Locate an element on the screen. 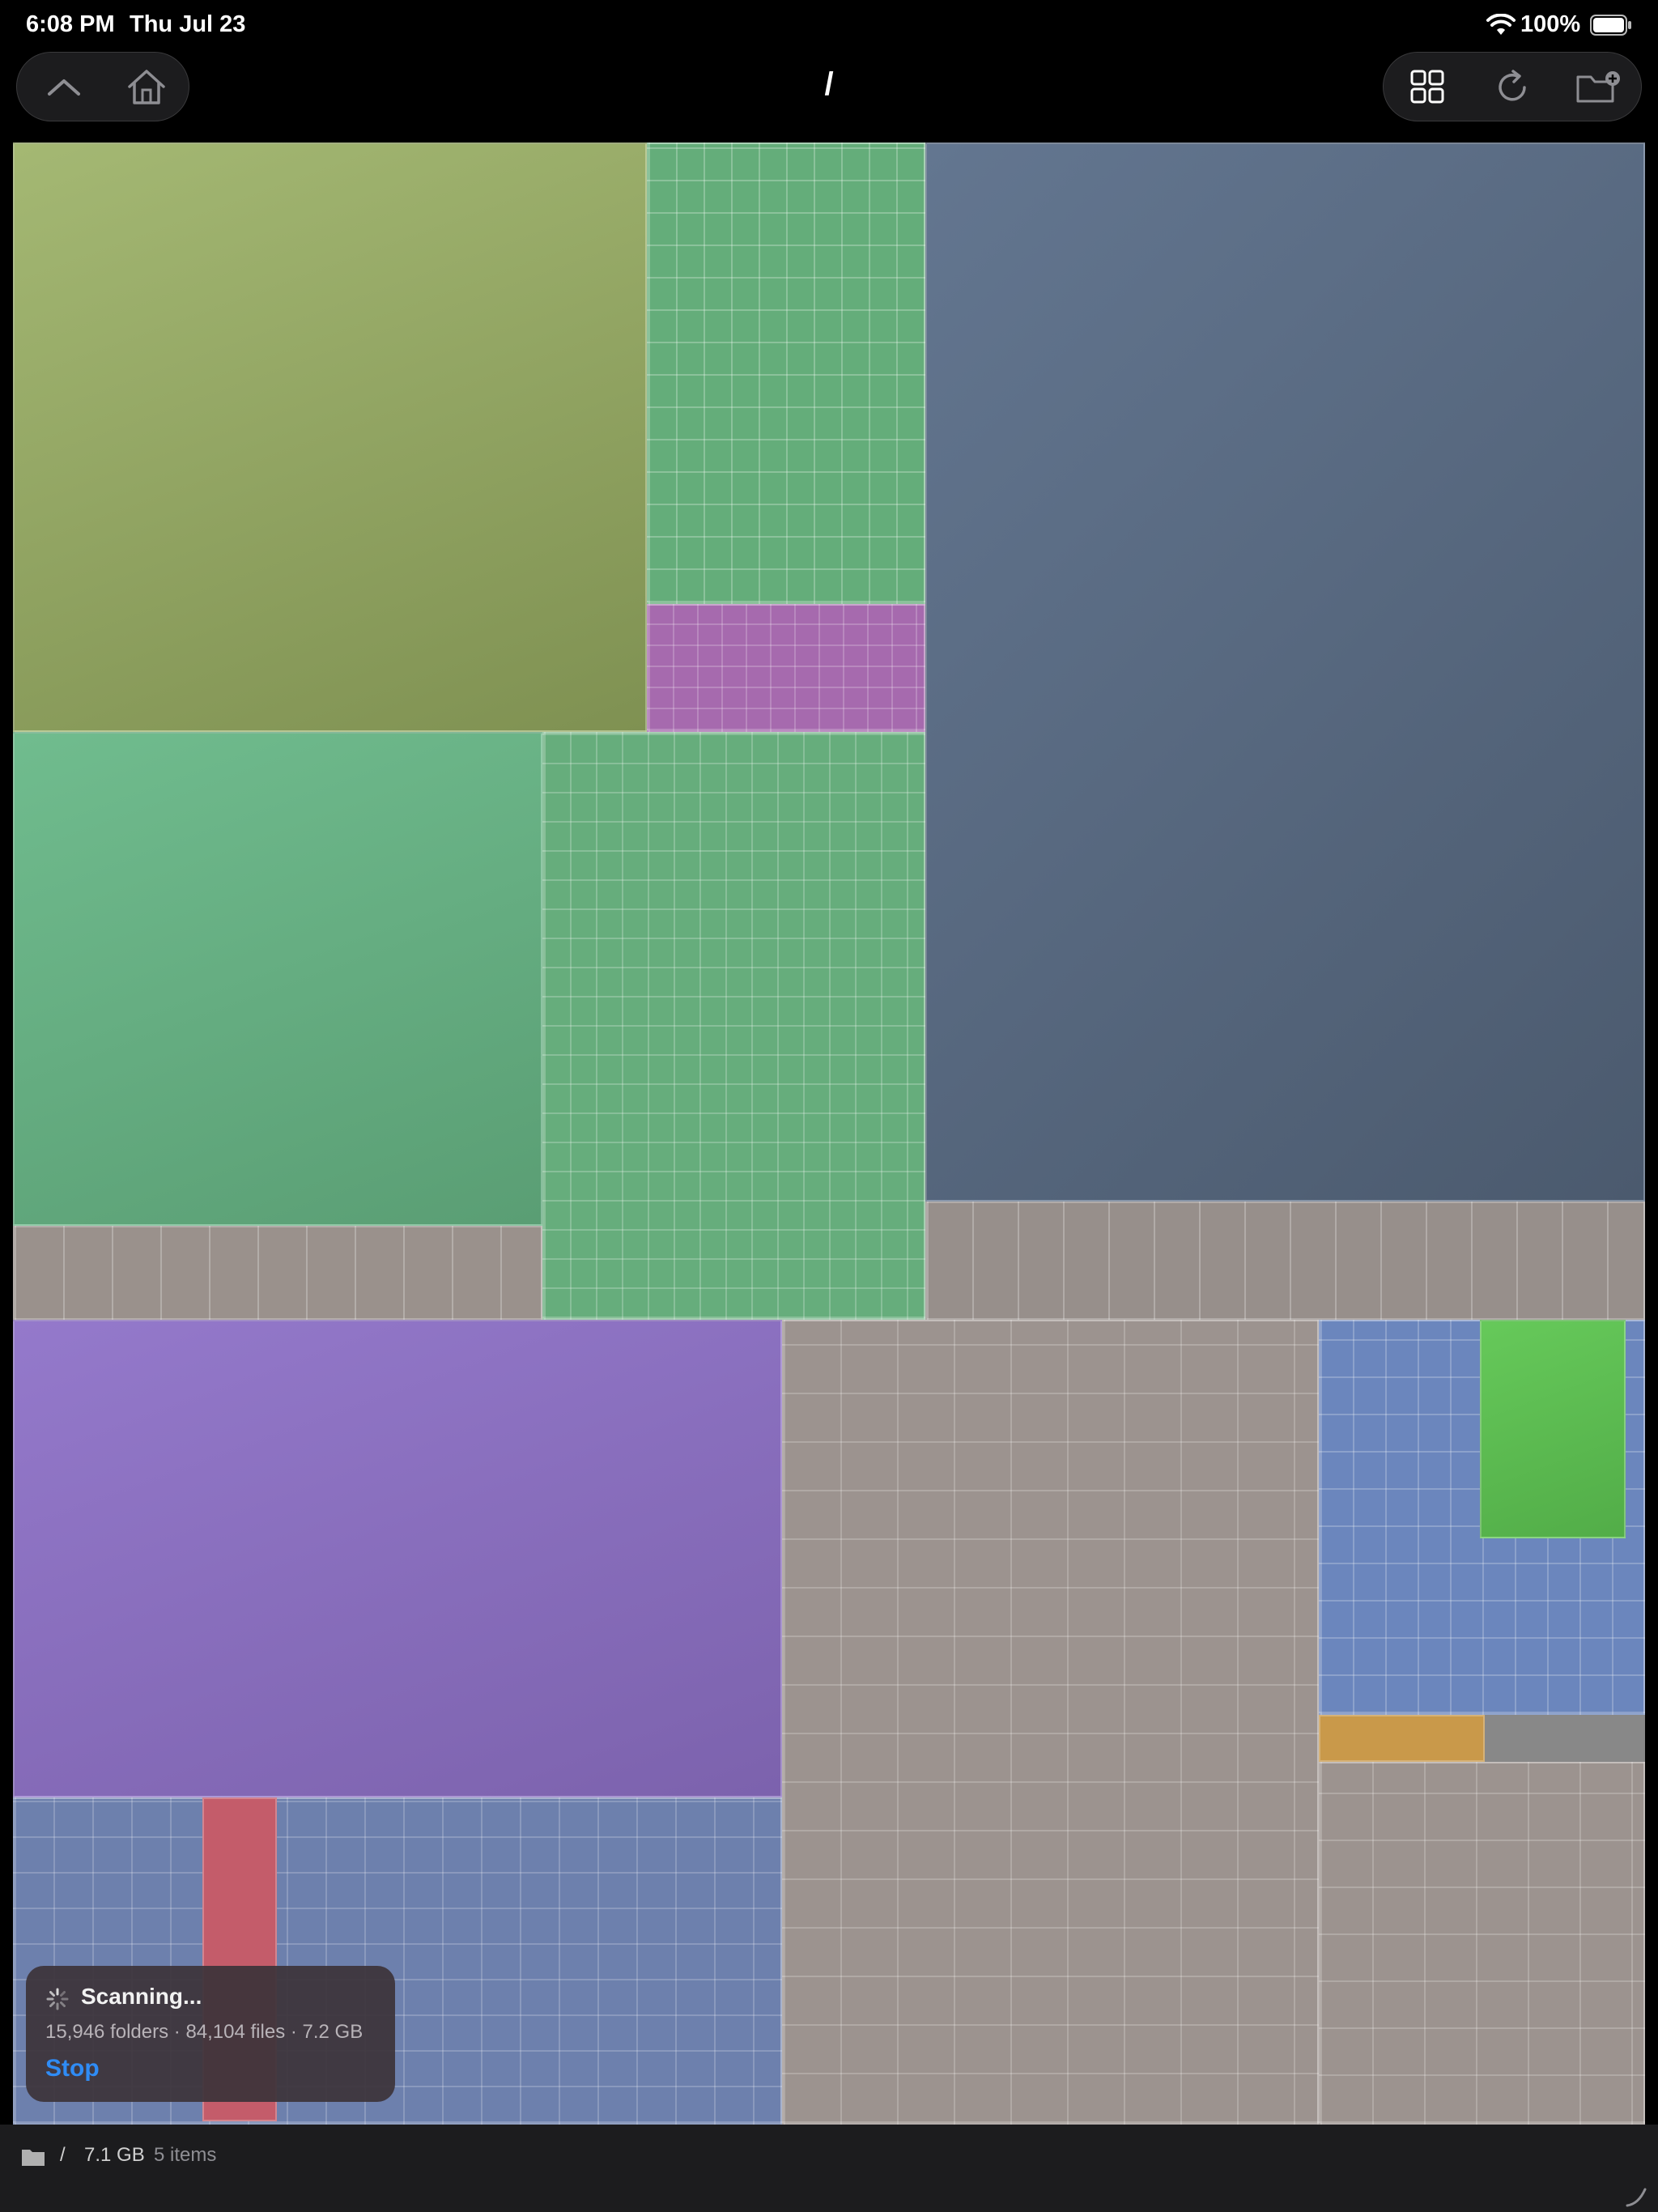  add-folder-button is located at coordinates (1598, 87).